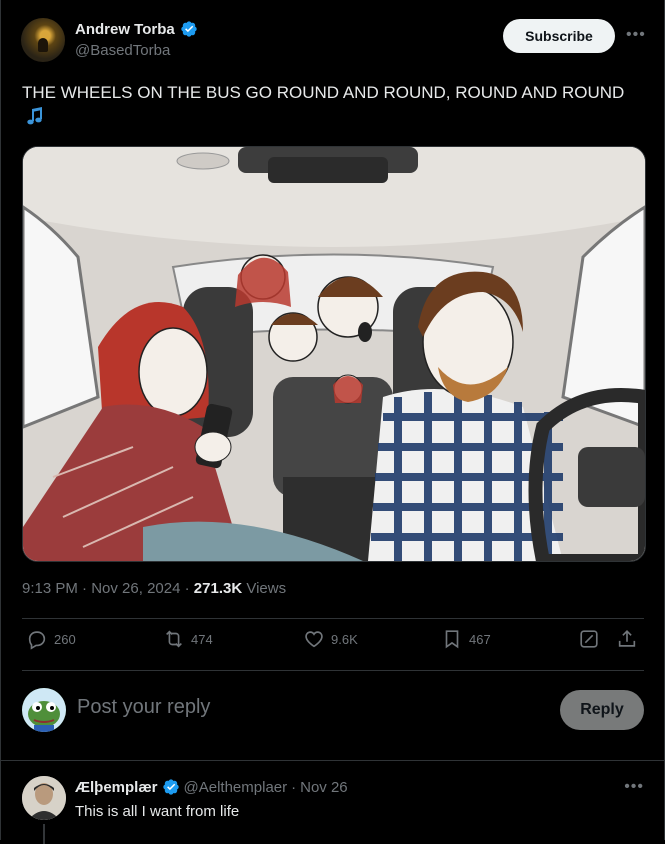 Image resolution: width=665 pixels, height=844 pixels. I want to click on post-meta: 9:13 PM · Nov 26, 2024 · 271.3K Views, so click(154, 588).